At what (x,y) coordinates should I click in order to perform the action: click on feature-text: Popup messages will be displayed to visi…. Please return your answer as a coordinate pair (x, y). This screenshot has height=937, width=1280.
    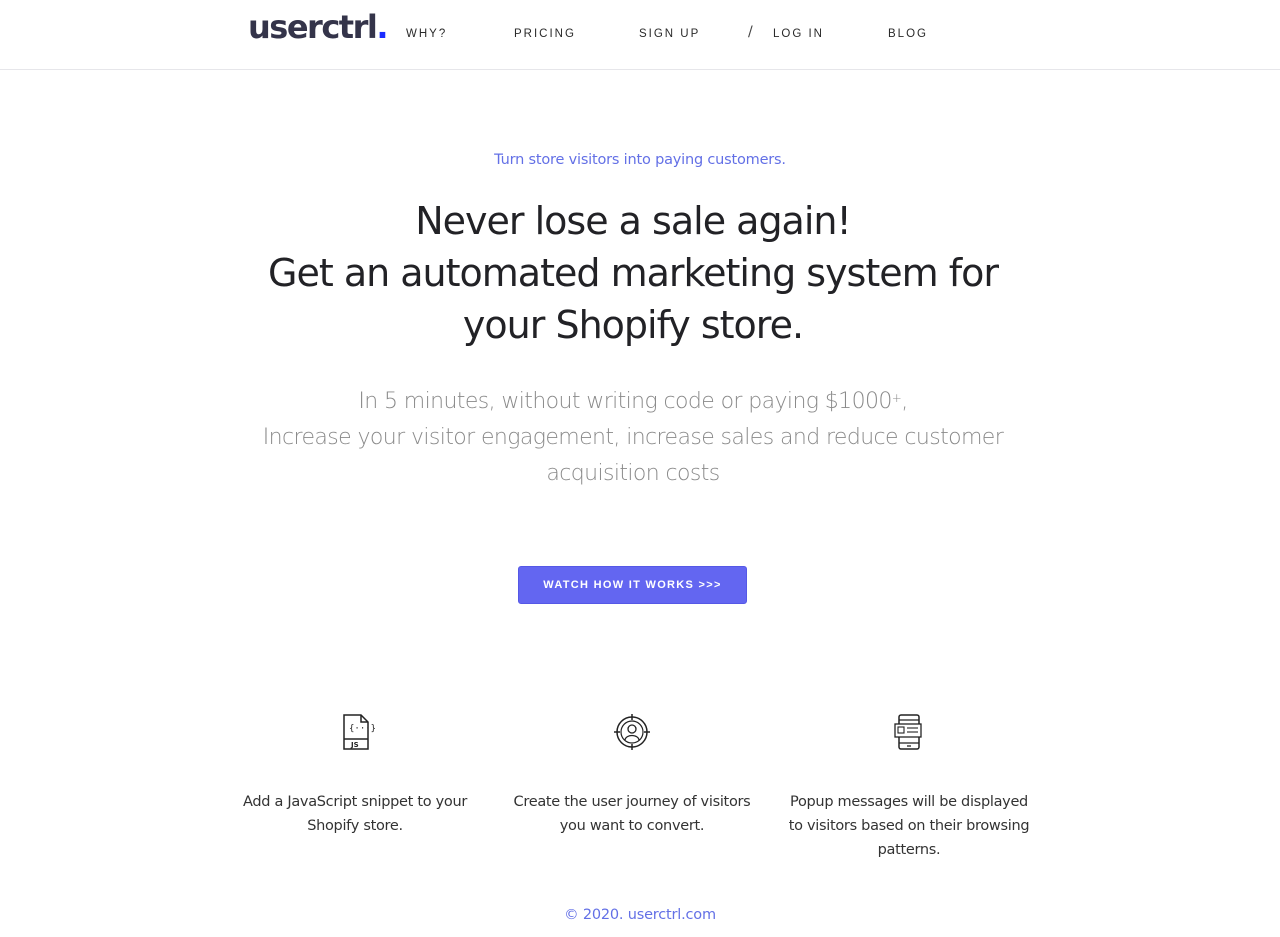
    Looking at the image, I should click on (909, 826).